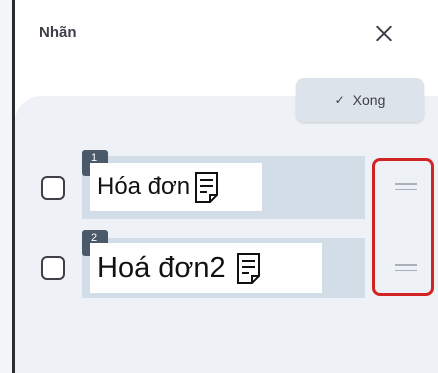 Image resolution: width=438 pixels, height=373 pixels. What do you see at coordinates (339, 100) in the screenshot?
I see `check-icon: ✓` at bounding box center [339, 100].